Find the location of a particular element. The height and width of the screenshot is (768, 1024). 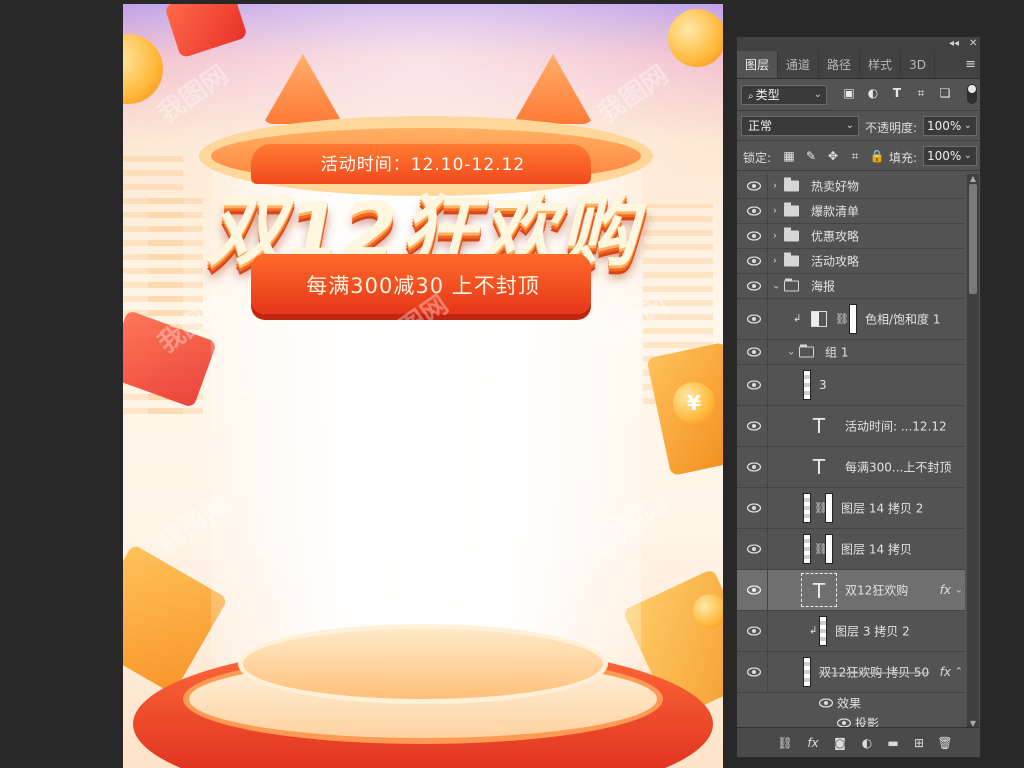

tab-styles: 样式 is located at coordinates (881, 64).